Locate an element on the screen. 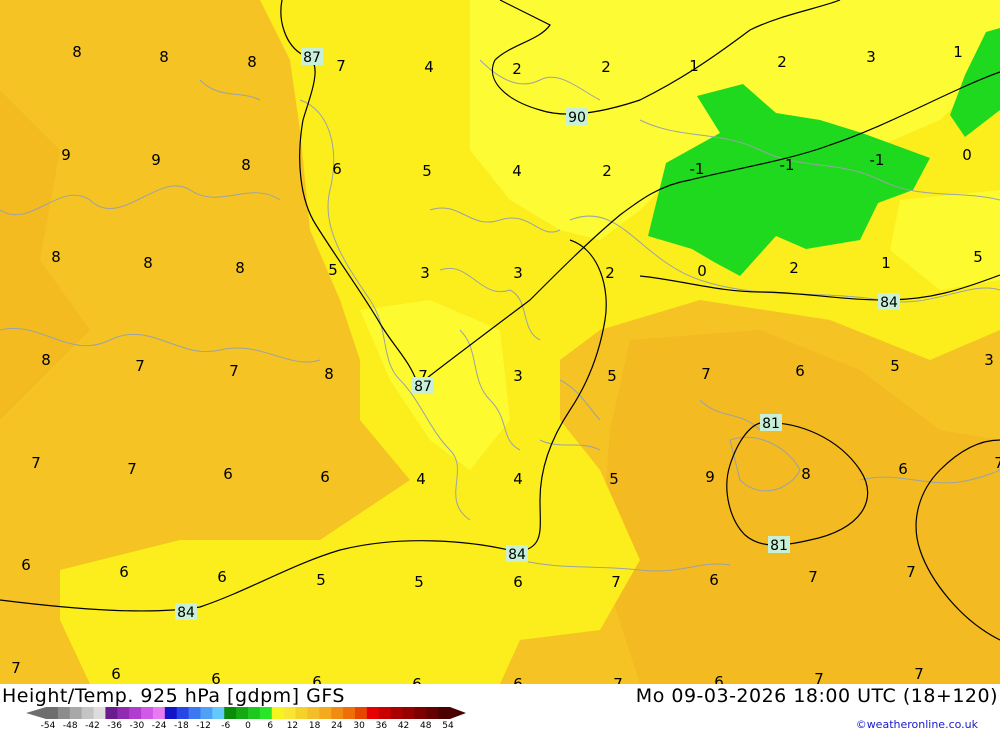 This screenshot has height=733, width=1000. contour-label-text: 90 is located at coordinates (577, 118).